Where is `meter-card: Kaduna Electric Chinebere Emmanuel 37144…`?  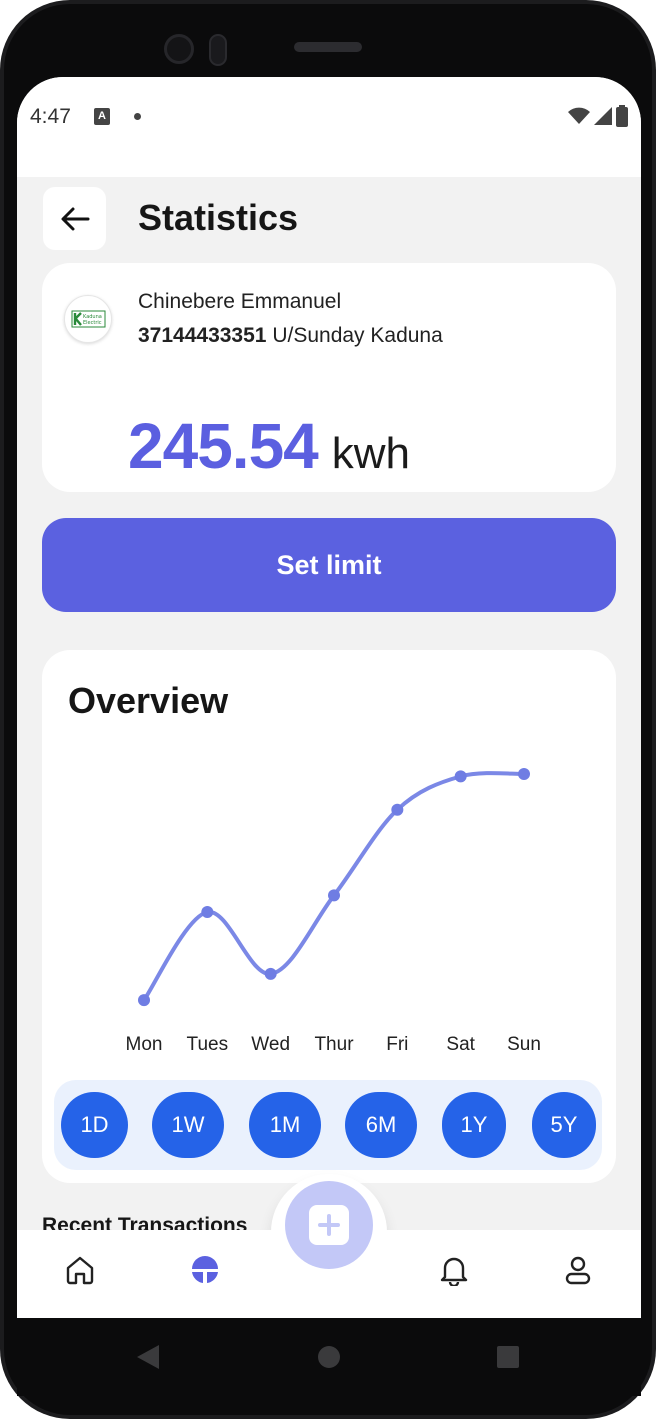
meter-card: Kaduna Electric Chinebere Emmanuel 37144… is located at coordinates (329, 377).